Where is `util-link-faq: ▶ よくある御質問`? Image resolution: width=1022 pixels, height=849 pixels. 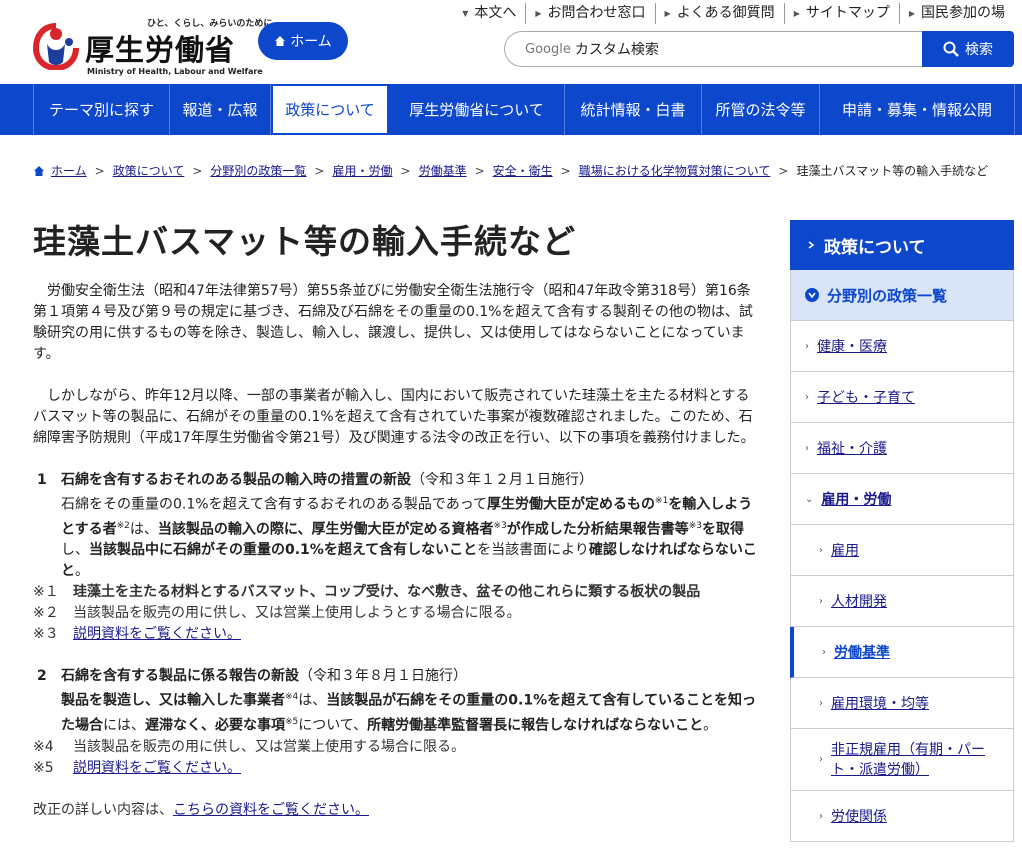 util-link-faq: ▶ よくある御質問 is located at coordinates (719, 13).